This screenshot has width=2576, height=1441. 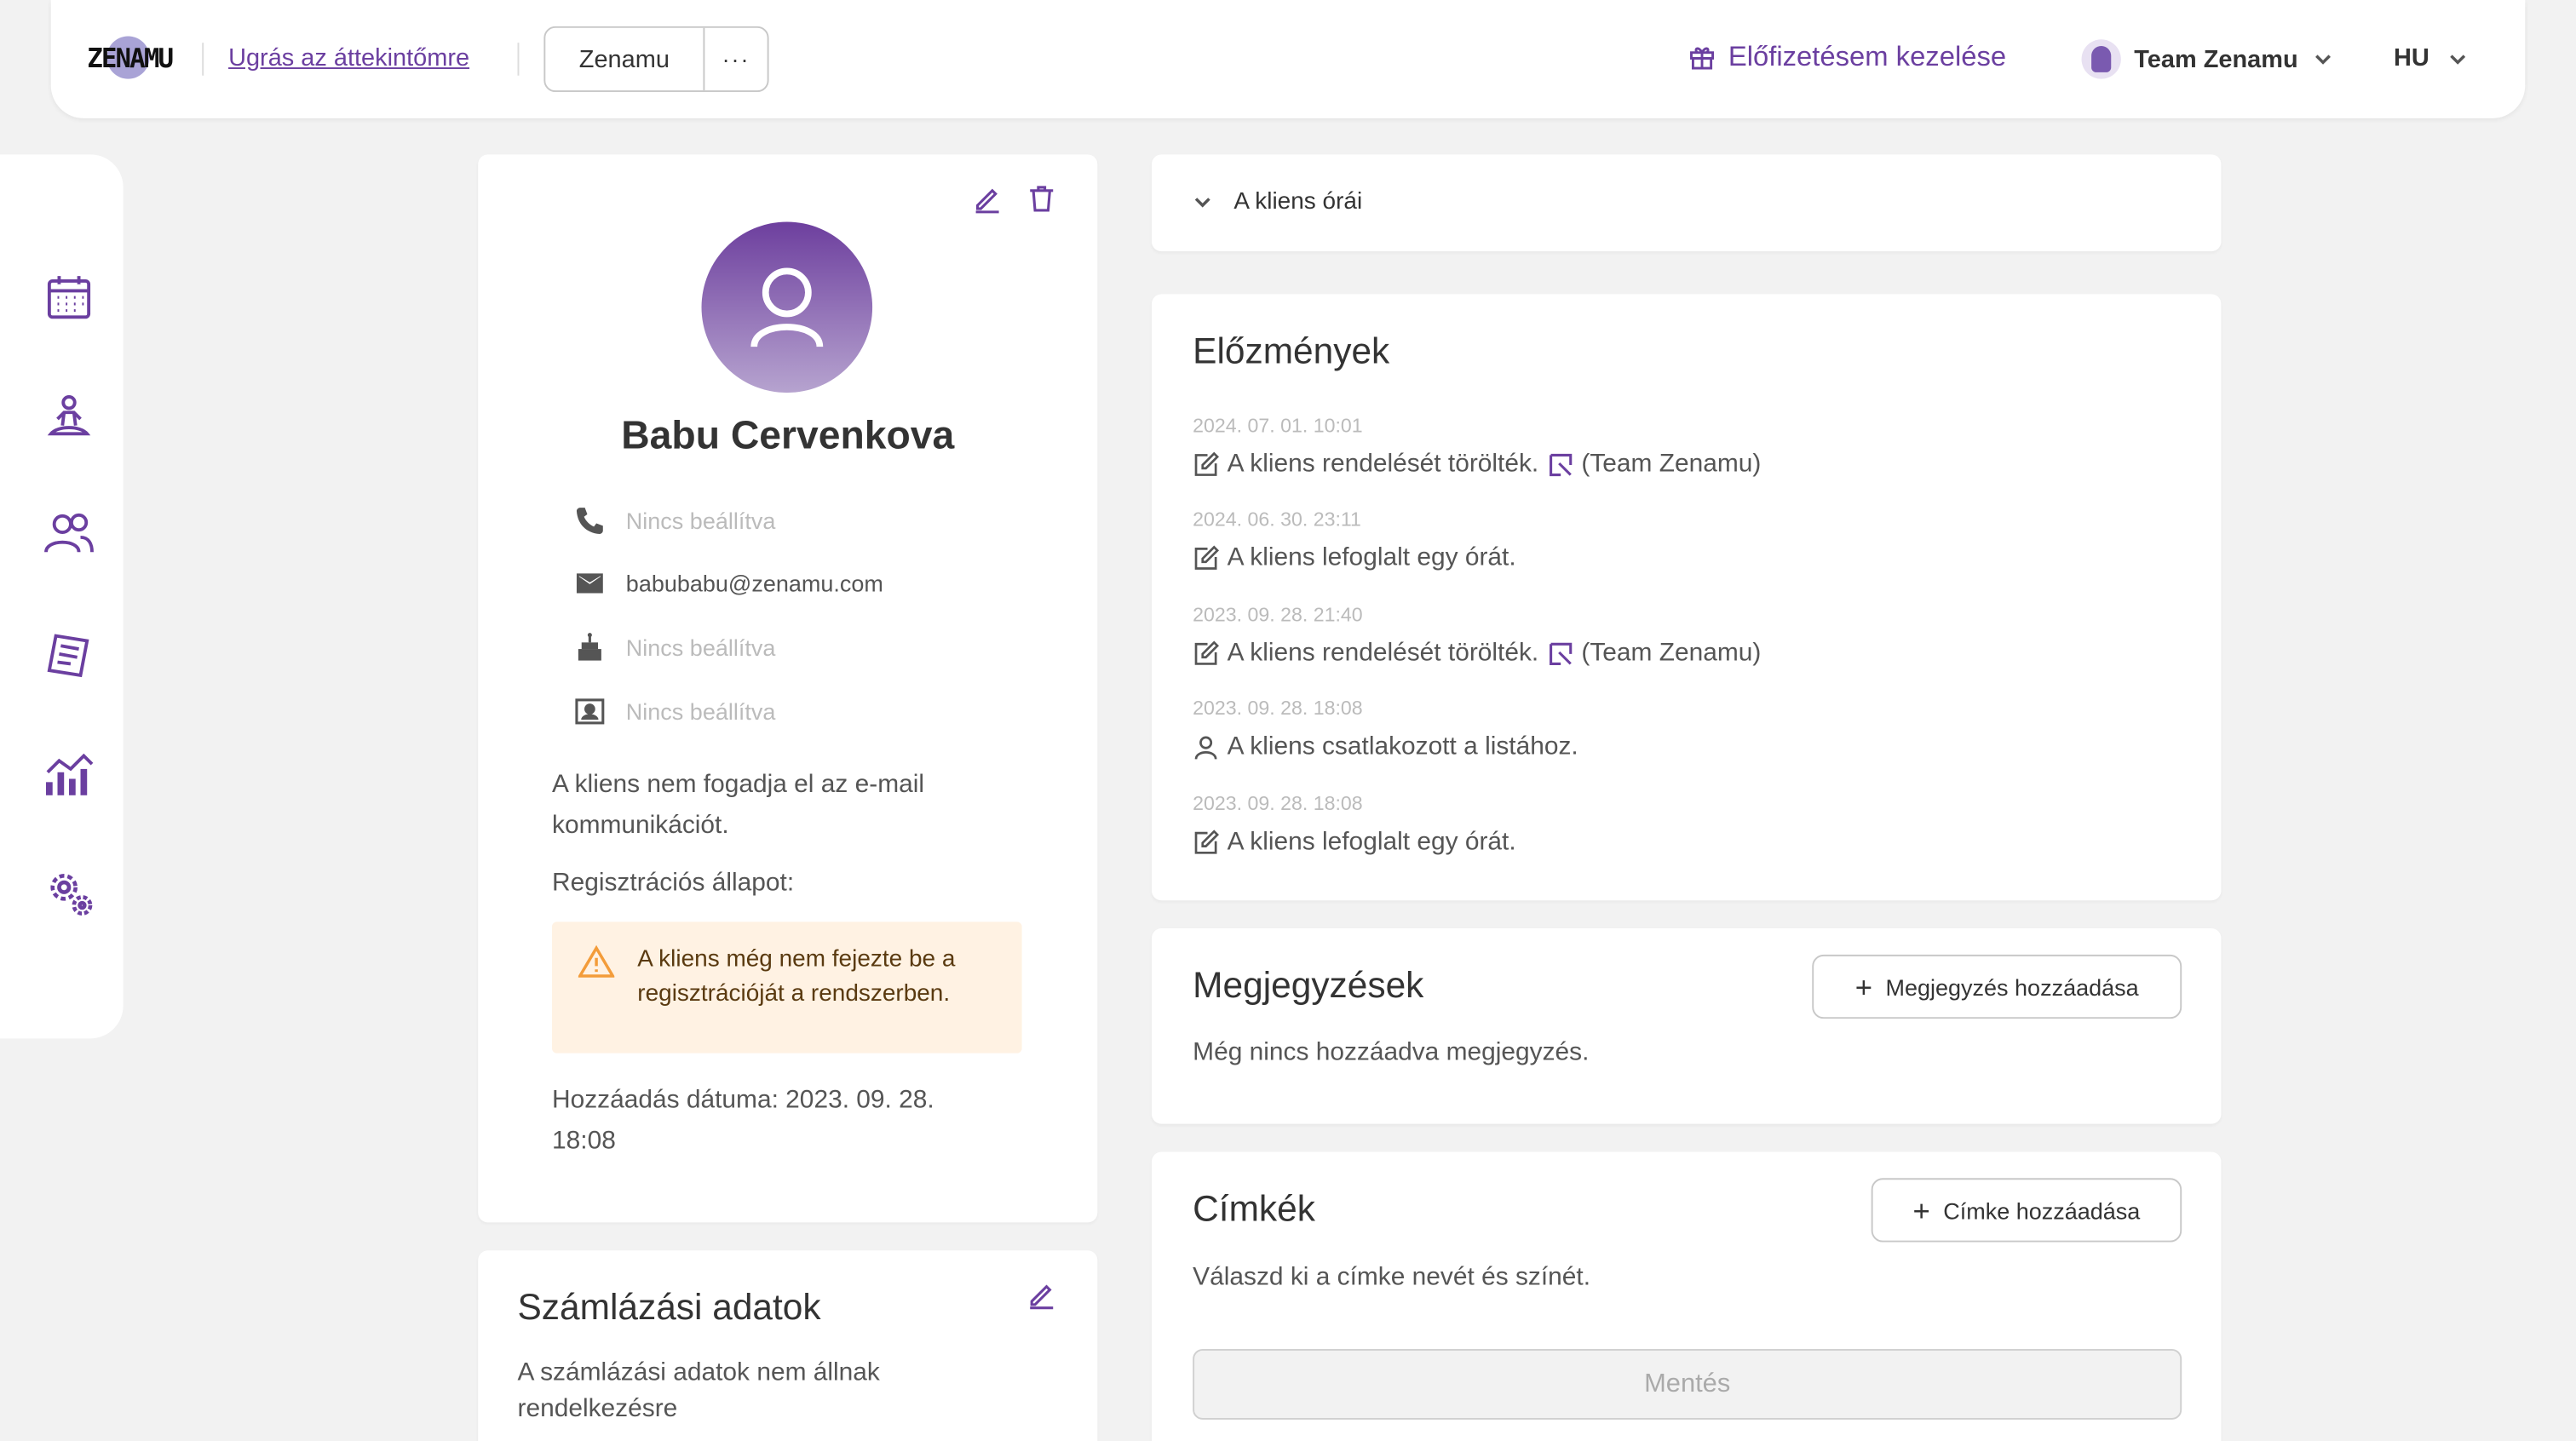 I want to click on phone-row: Nincs beállítva, so click(x=674, y=520).